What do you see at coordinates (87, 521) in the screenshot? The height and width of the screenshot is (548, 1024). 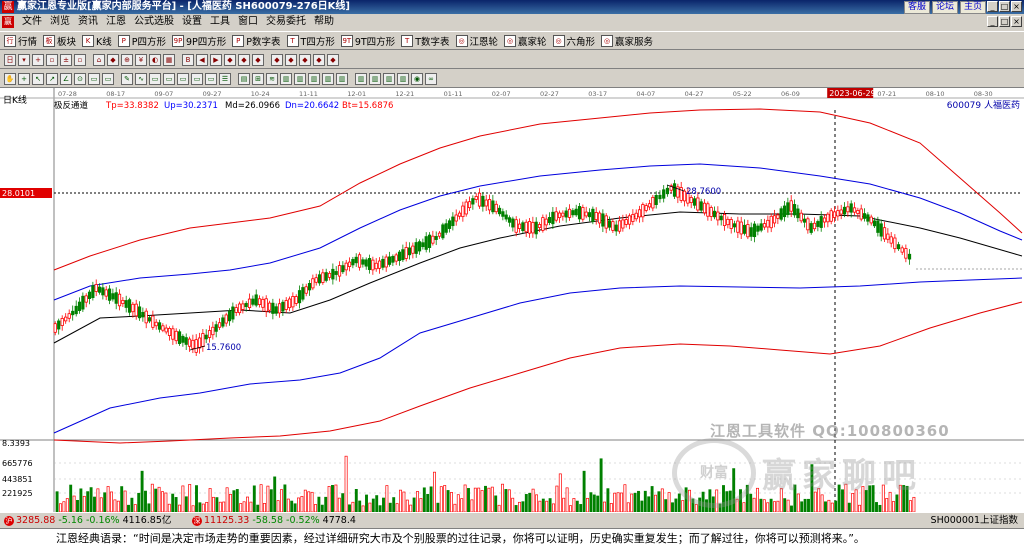 I see `sh-index-group: 沪 3285.88 -5.16 -0.16% 4116.85亿` at bounding box center [87, 521].